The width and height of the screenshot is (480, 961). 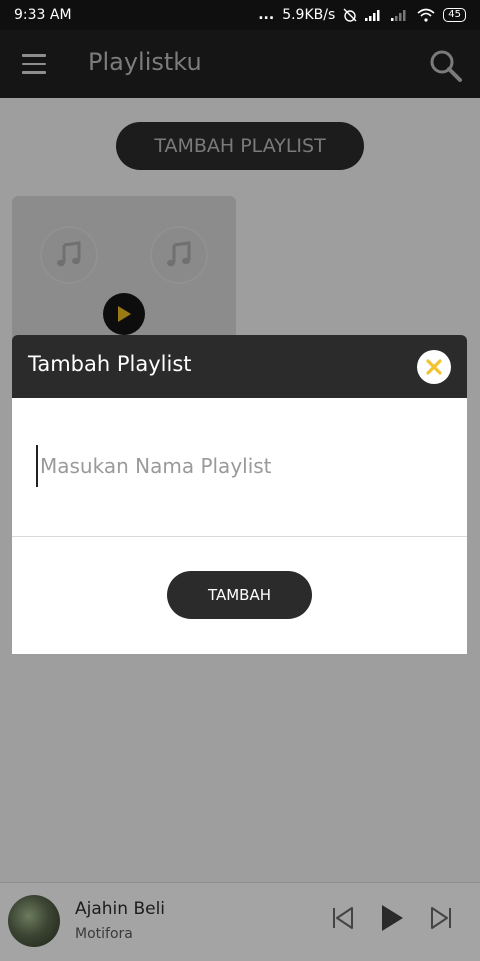 What do you see at coordinates (446, 66) in the screenshot?
I see `search-icon` at bounding box center [446, 66].